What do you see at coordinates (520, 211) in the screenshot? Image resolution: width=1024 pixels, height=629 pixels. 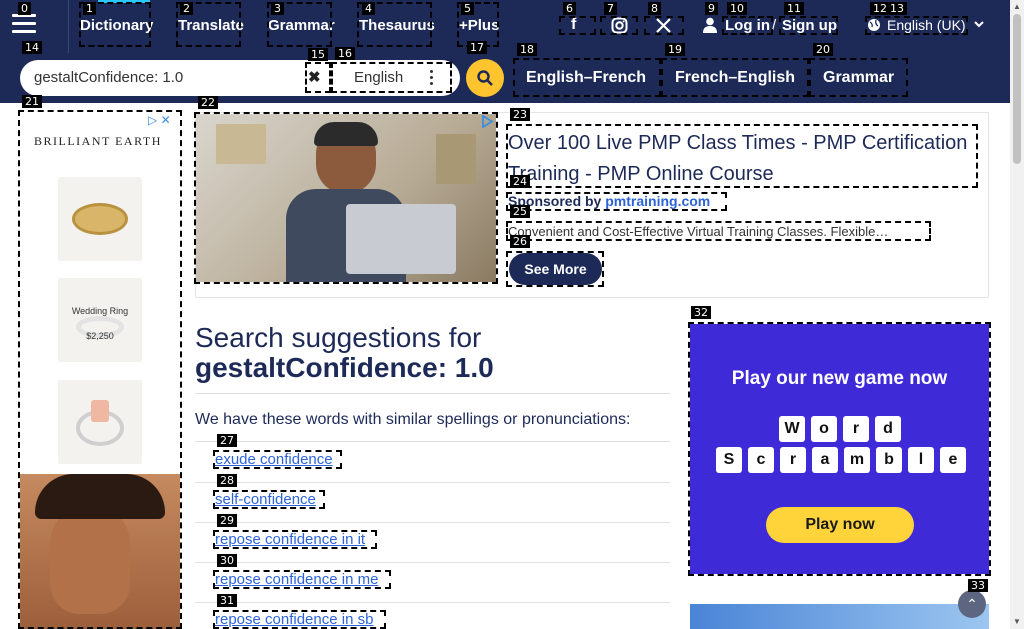 I see `element-label: 25` at bounding box center [520, 211].